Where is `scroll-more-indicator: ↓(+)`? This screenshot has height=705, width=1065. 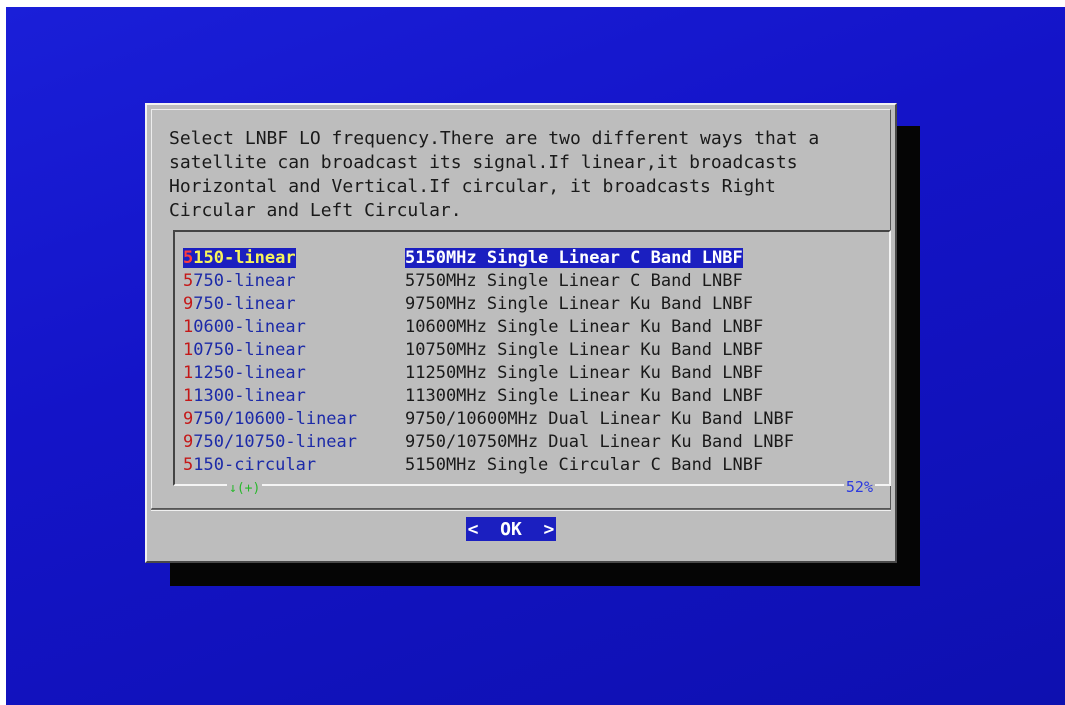 scroll-more-indicator: ↓(+) is located at coordinates (245, 488).